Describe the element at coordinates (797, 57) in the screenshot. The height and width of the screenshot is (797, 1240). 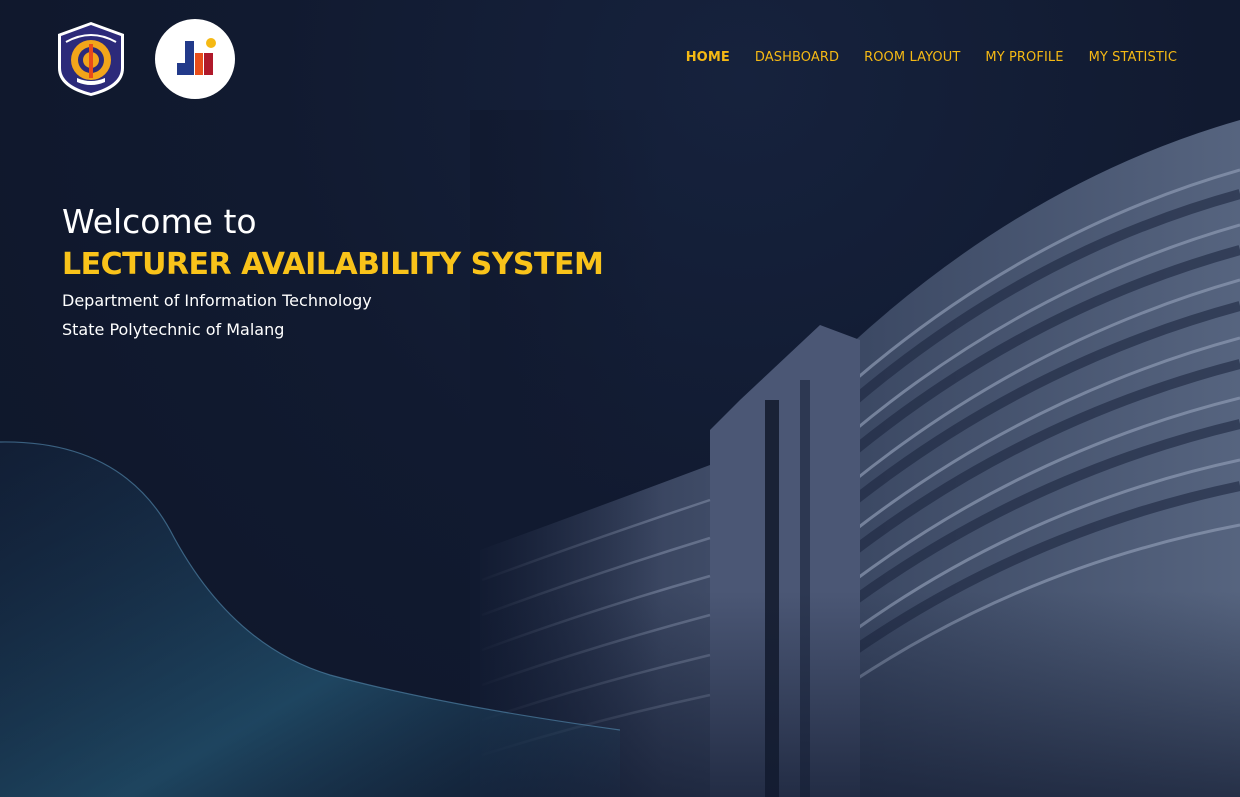
I see `nav-dashboard: DASHBOARD` at that location.